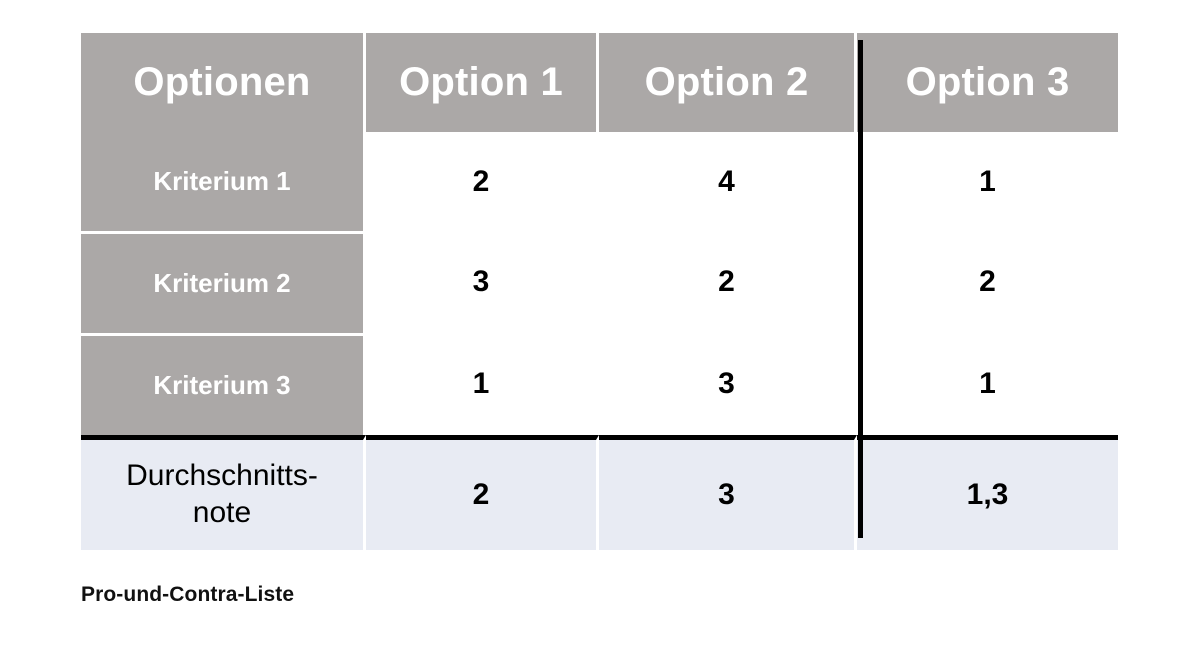 The image size is (1200, 655). I want to click on durchschnittsnote-line-1: Durchschnitts-, so click(222, 476).